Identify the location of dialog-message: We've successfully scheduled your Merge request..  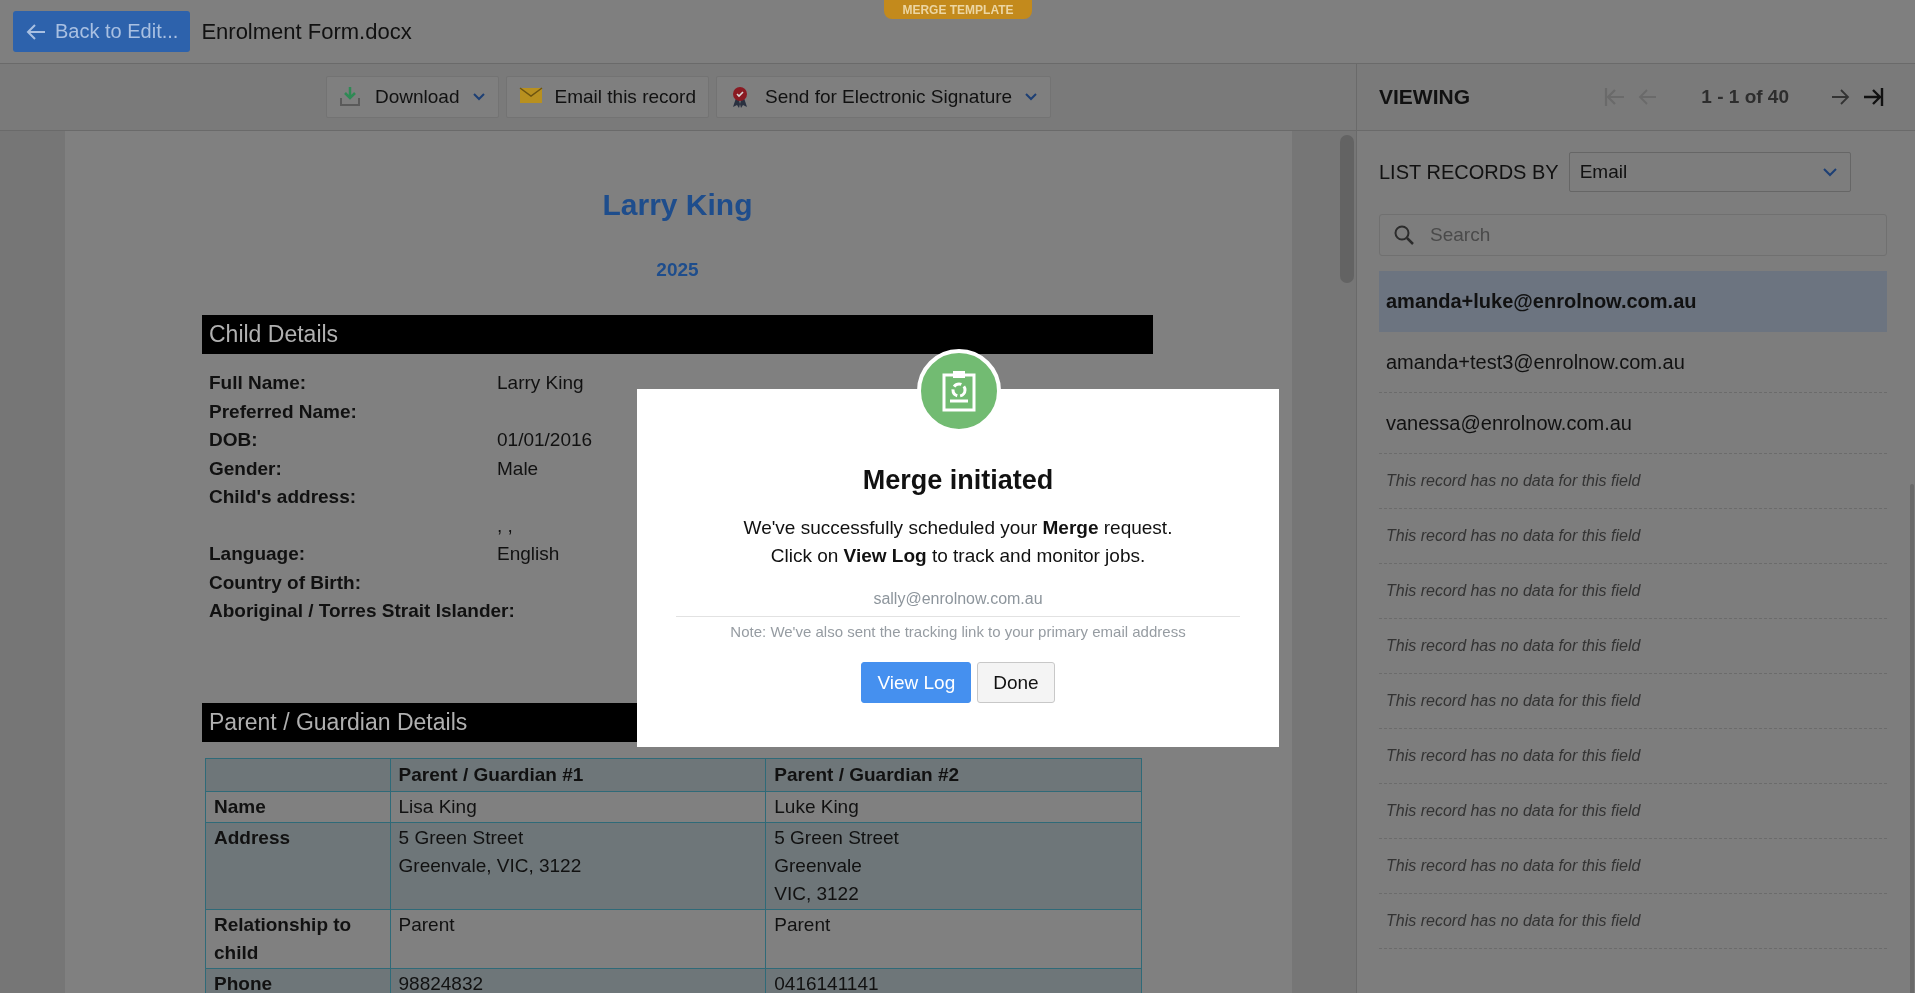
(958, 528).